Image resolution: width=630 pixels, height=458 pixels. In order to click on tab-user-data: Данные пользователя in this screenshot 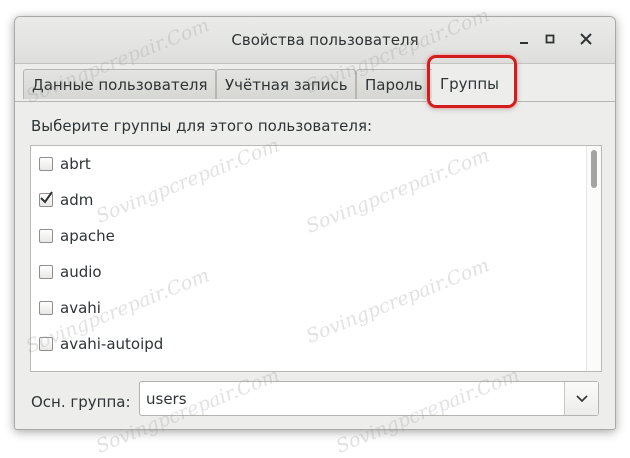, I will do `click(119, 84)`.